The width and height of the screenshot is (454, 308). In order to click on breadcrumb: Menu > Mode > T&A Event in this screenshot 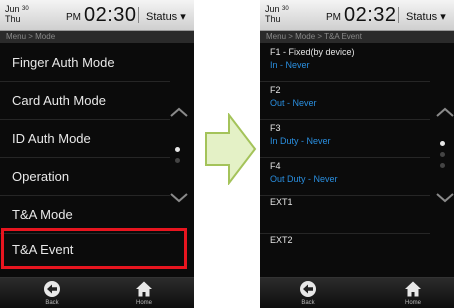, I will do `click(357, 37)`.